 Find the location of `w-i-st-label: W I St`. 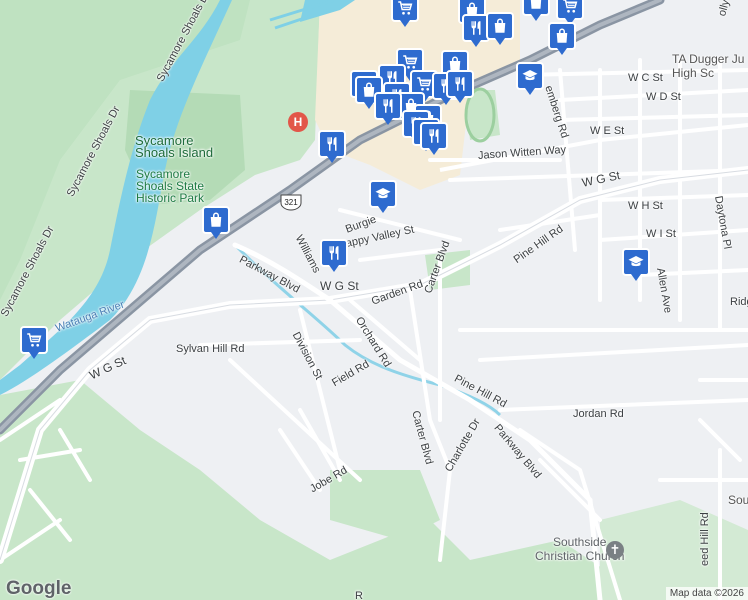

w-i-st-label: W I St is located at coordinates (661, 234).